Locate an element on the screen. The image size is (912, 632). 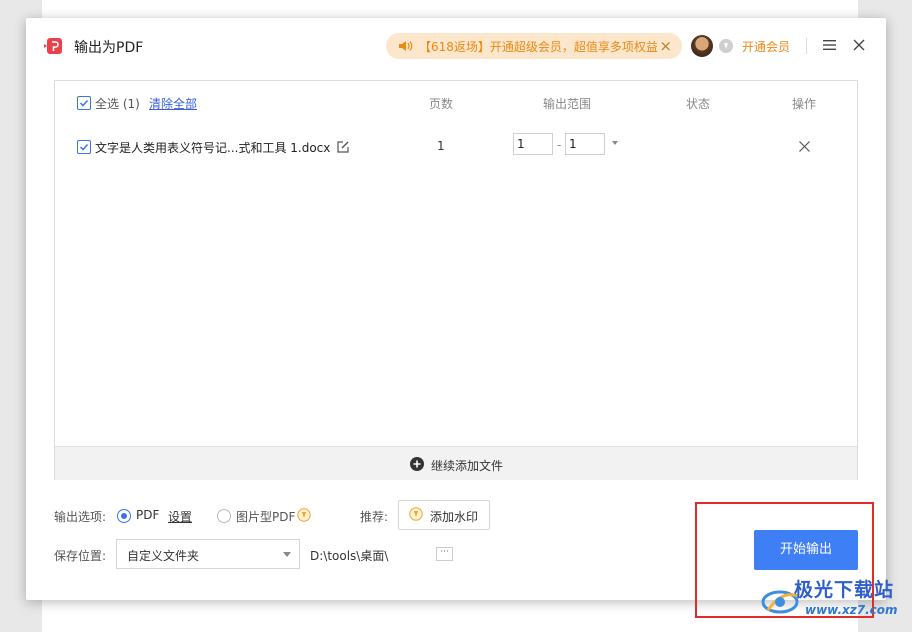
option-pdf-label: PDF is located at coordinates (148, 515).